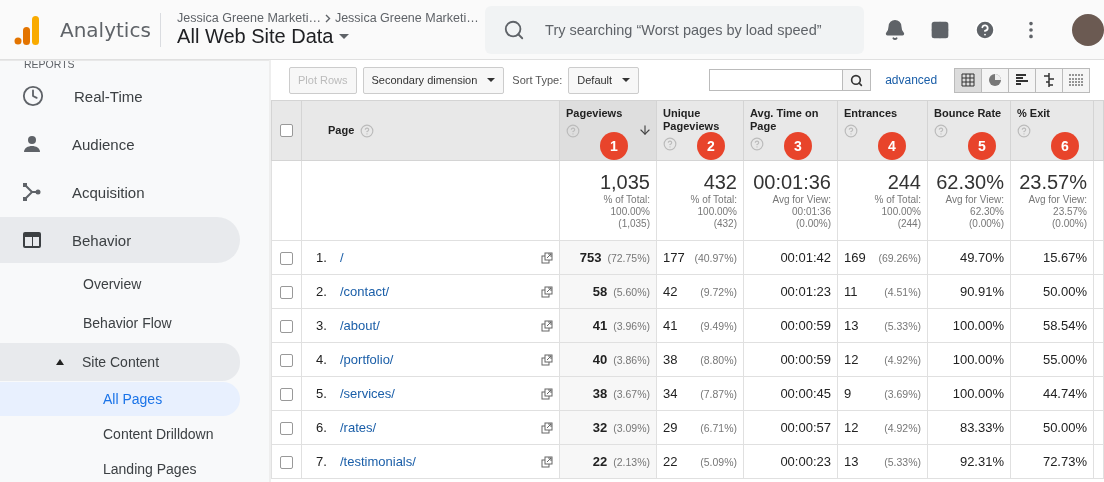  Describe the element at coordinates (902, 461) in the screenshot. I see `cell-percent: (5.33%)` at that location.